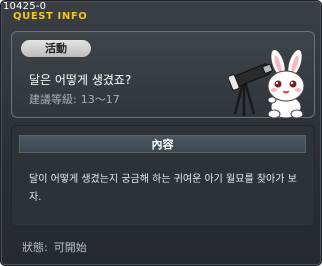  I want to click on quest-name: 달은 어떻게 생겼죠?, so click(80, 80).